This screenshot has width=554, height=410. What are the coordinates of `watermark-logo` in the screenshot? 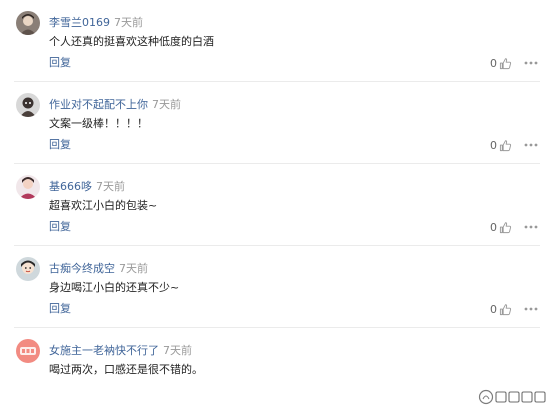 It's located at (513, 397).